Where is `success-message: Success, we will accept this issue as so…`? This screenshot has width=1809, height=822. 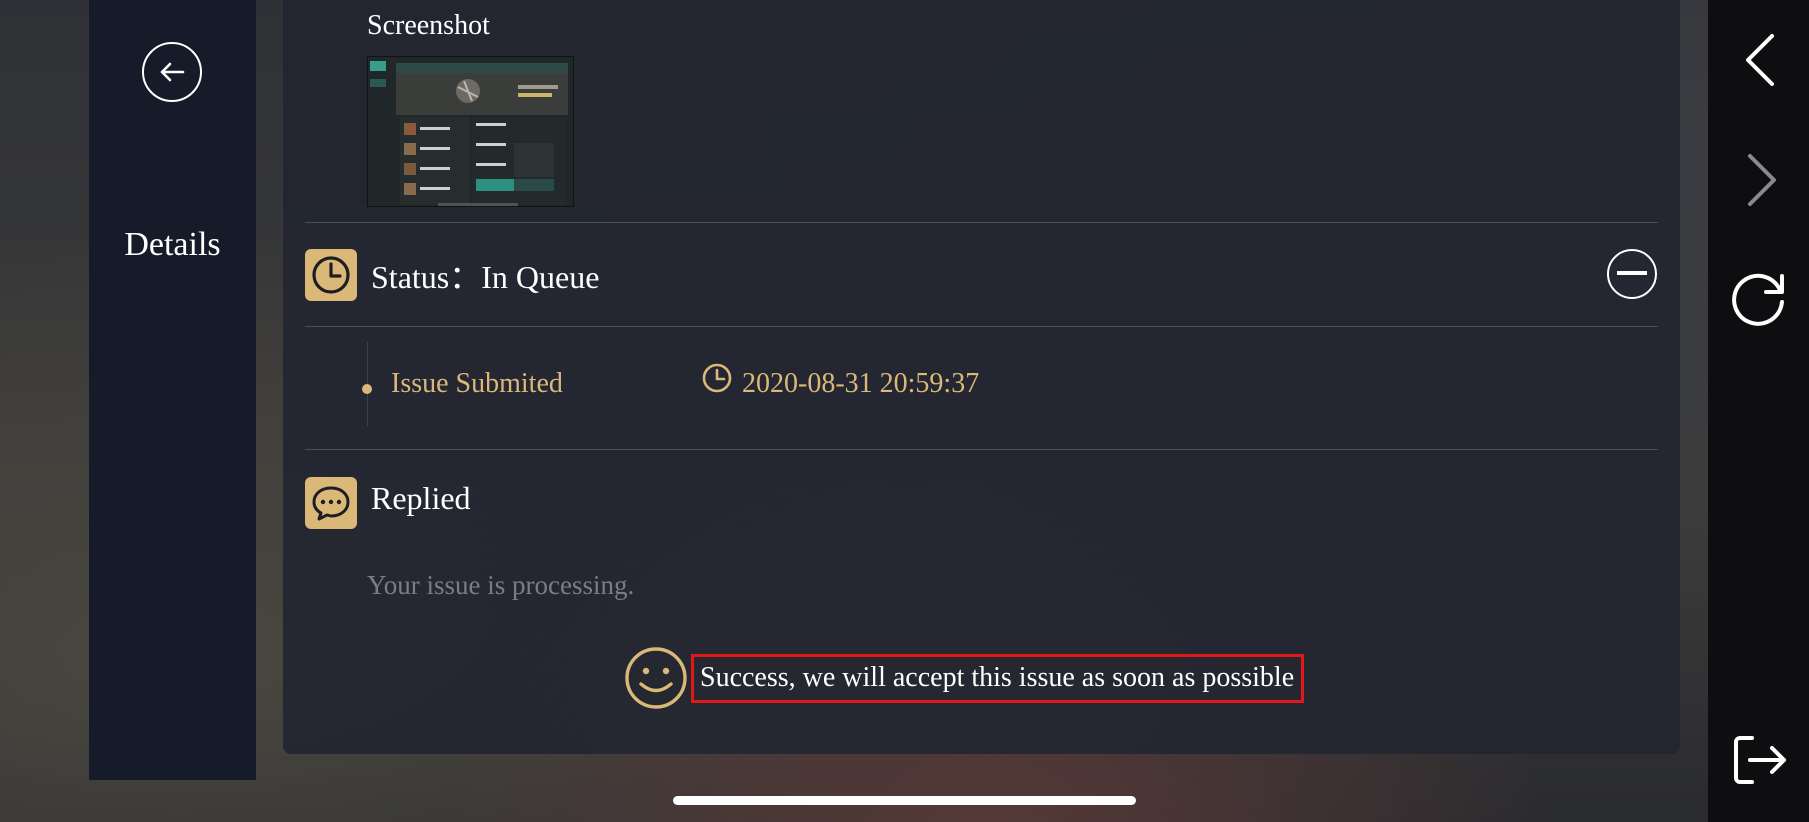
success-message: Success, we will accept this issue as so… is located at coordinates (998, 678).